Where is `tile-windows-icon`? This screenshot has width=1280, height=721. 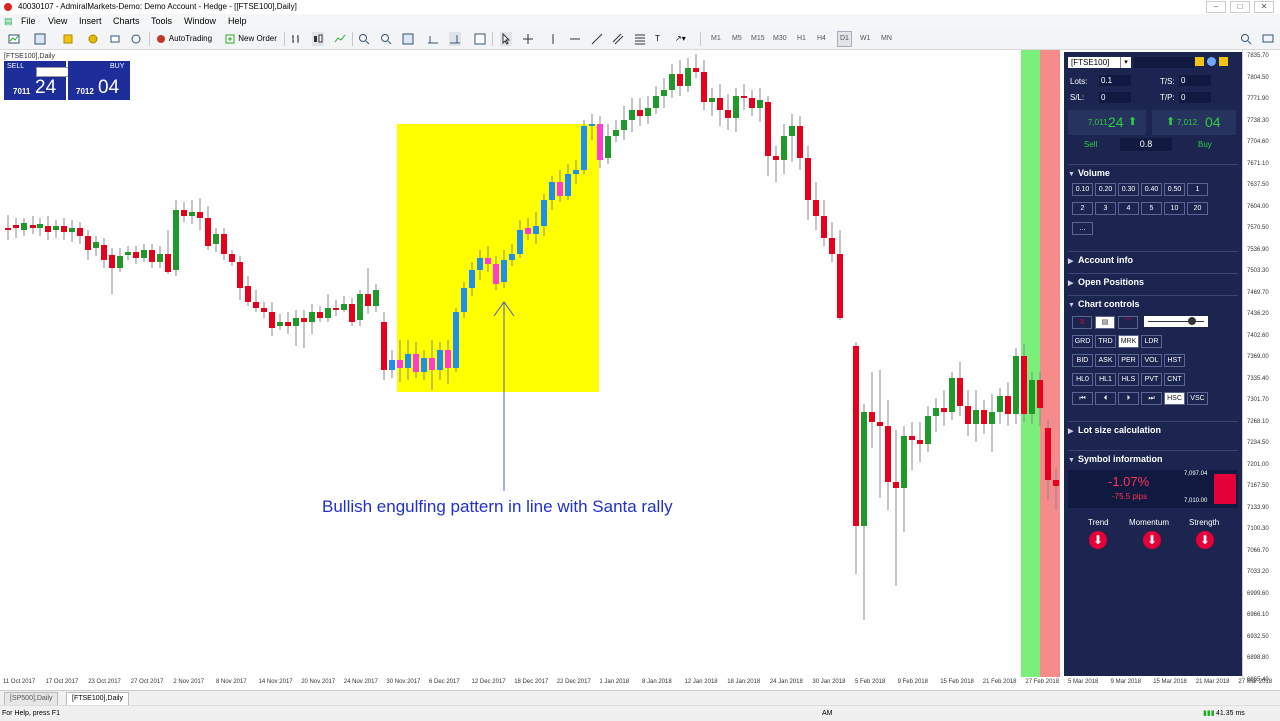 tile-windows-icon is located at coordinates (408, 39).